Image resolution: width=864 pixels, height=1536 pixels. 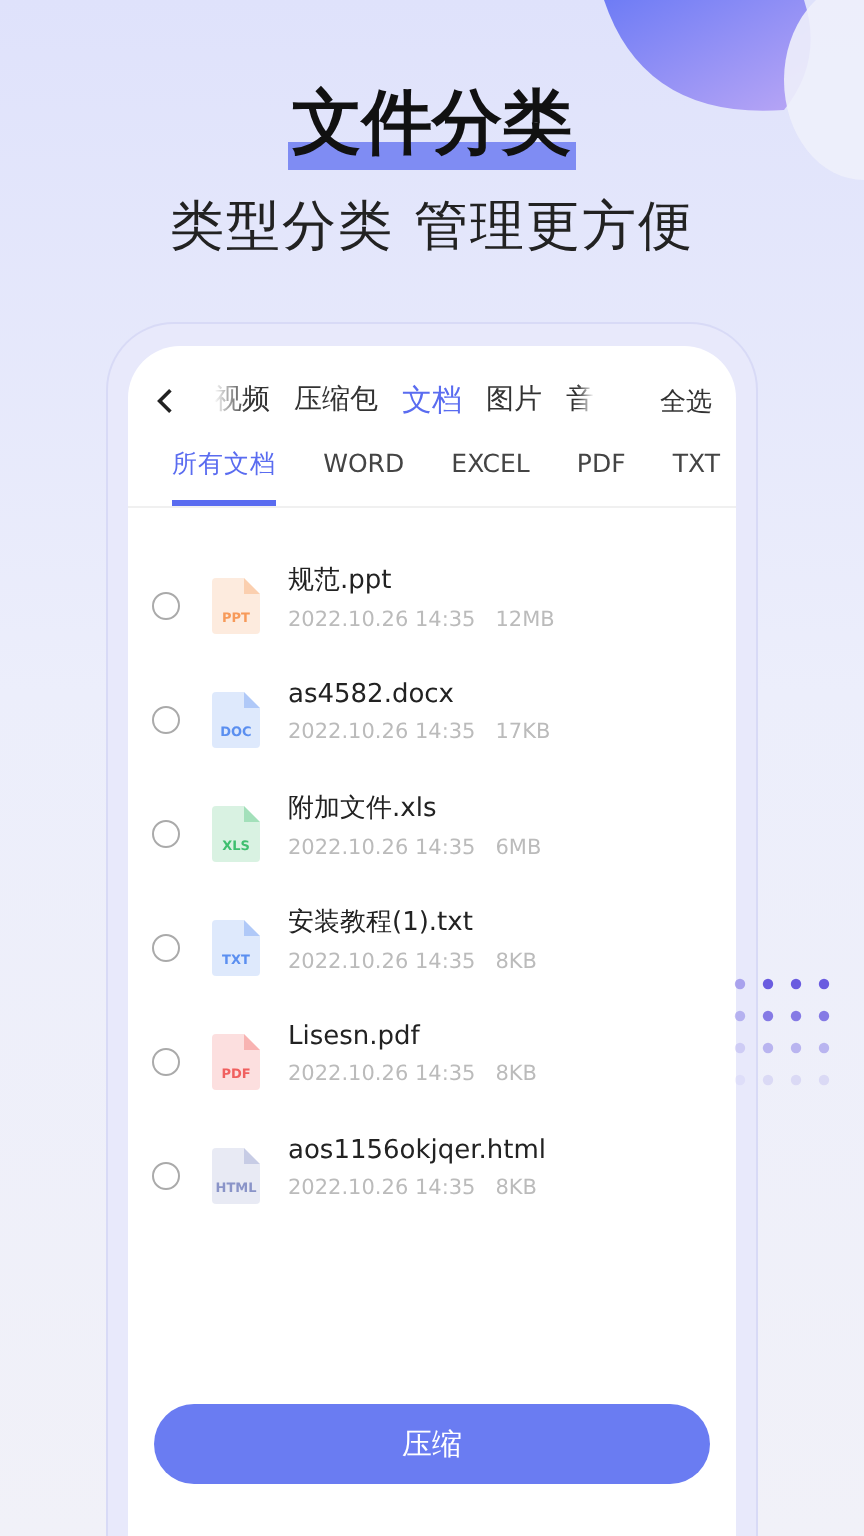 I want to click on category-tab: 图片, so click(x=514, y=401).